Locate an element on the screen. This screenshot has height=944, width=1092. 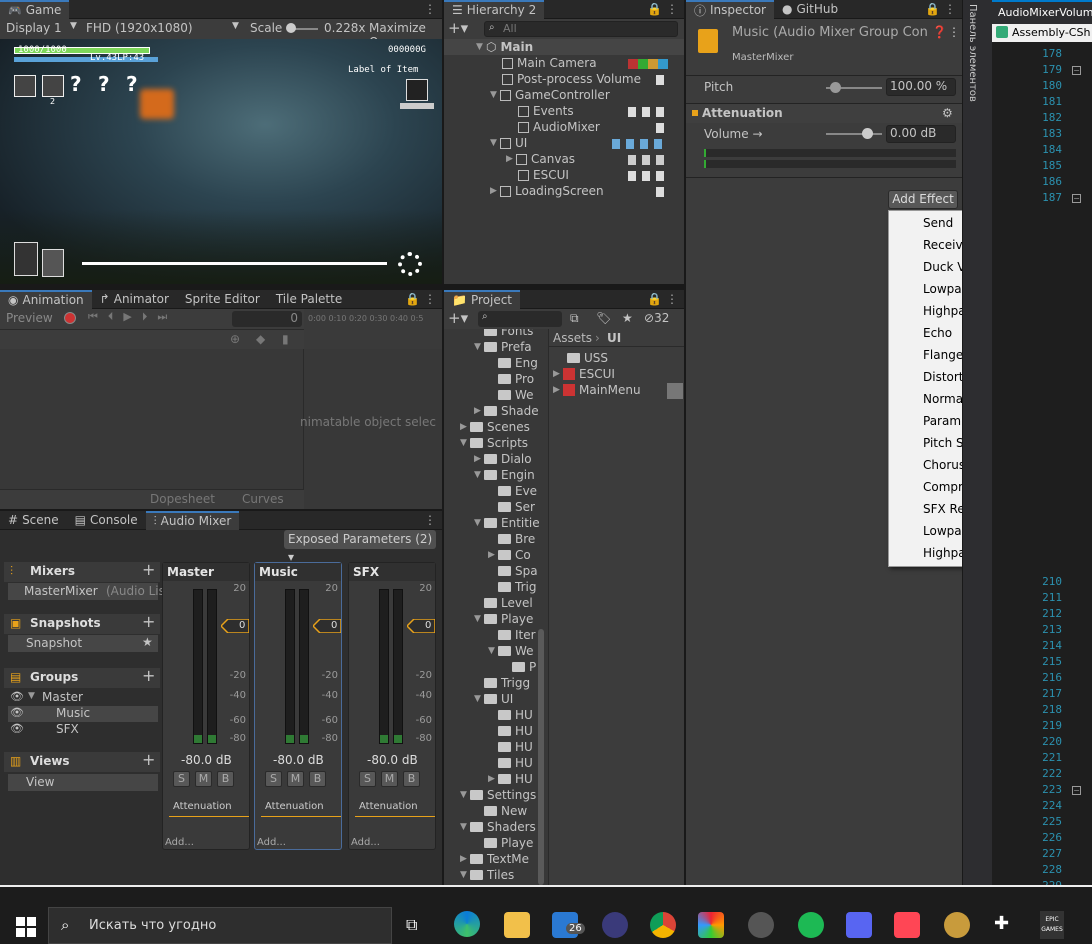
plus-app-icon: ✚ is located at coordinates (1001, 923).